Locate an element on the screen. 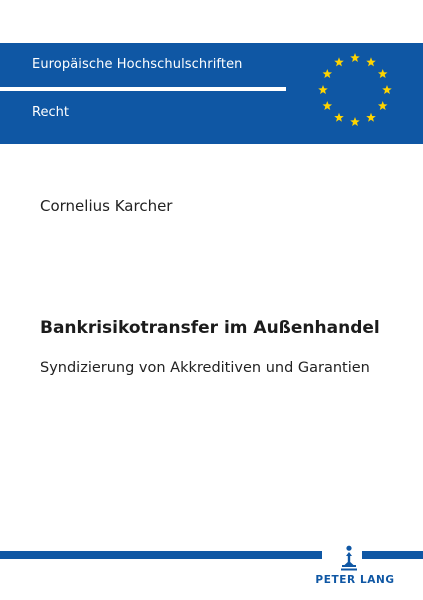 The width and height of the screenshot is (423, 600). publisher-logo: PETER LANG is located at coordinates (355, 570).